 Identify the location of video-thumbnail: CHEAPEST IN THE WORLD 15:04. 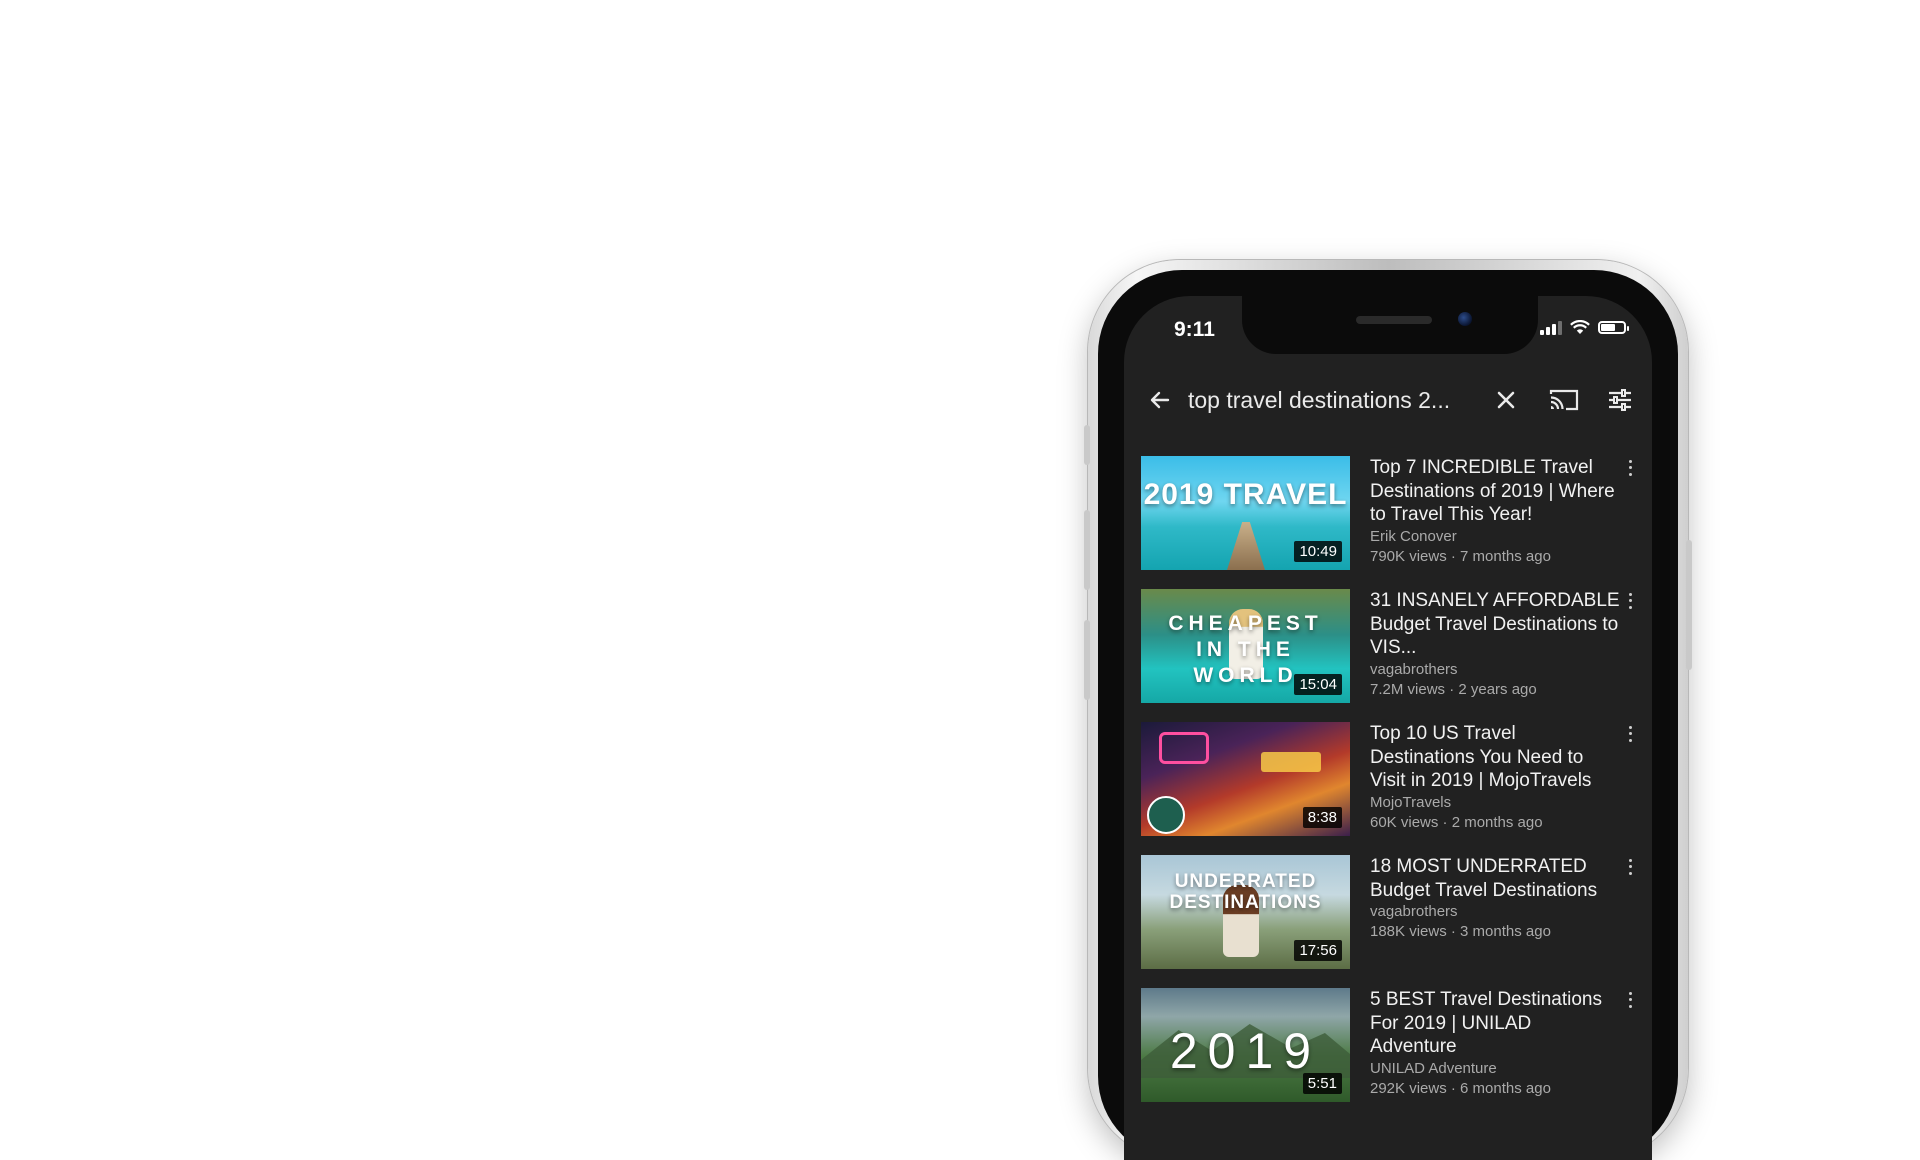
(1245, 646).